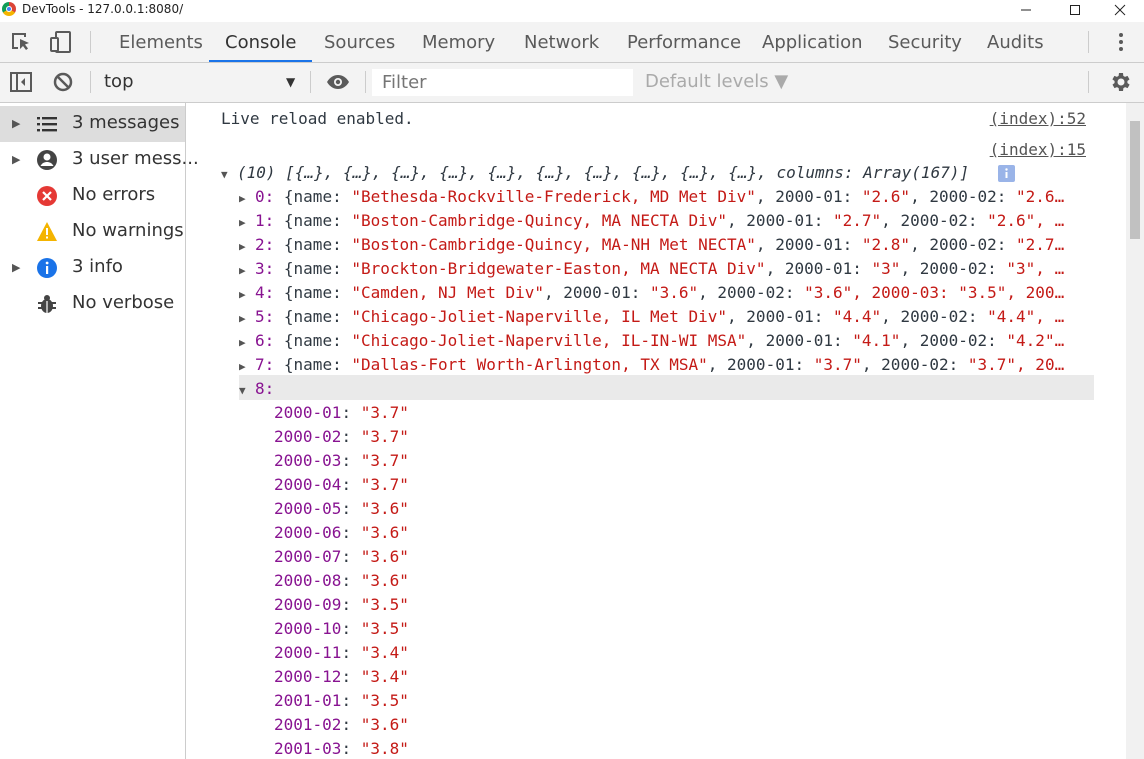 This screenshot has width=1144, height=759. What do you see at coordinates (103, 9) in the screenshot?
I see `window-title: DevTools - 127.0.0.1:8080/` at bounding box center [103, 9].